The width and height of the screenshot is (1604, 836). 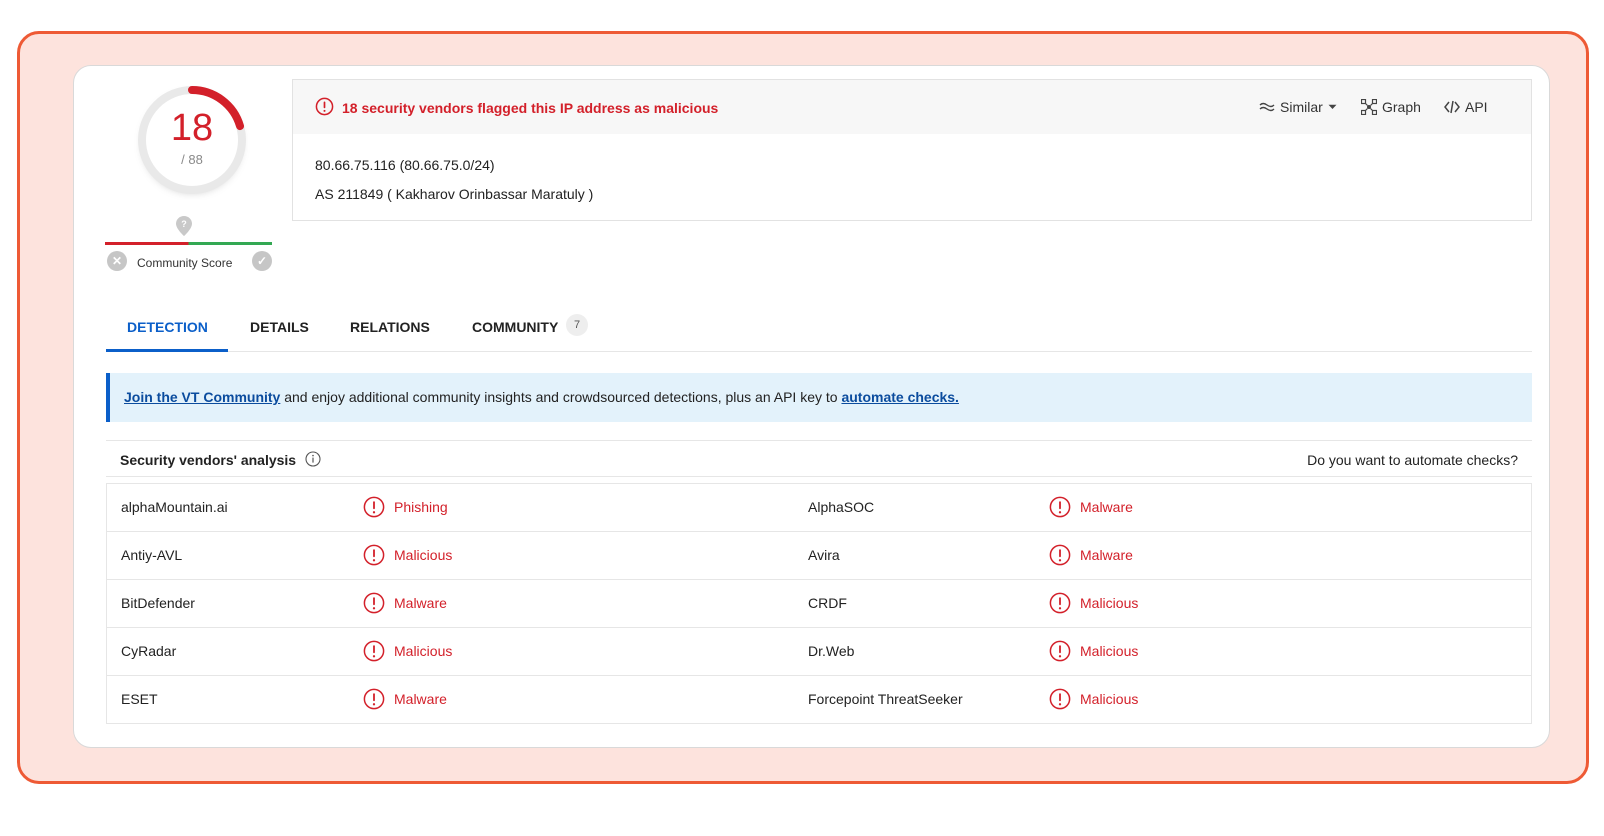 What do you see at coordinates (262, 261) in the screenshot?
I see `vote-harmless-icon: ✓` at bounding box center [262, 261].